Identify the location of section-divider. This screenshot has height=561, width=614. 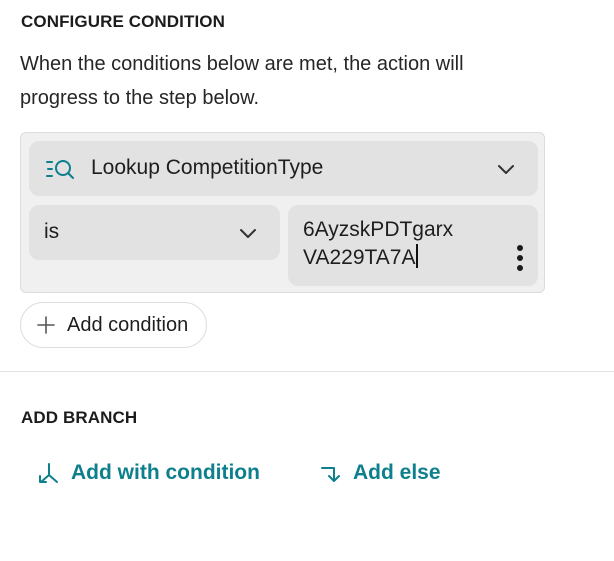
(307, 371).